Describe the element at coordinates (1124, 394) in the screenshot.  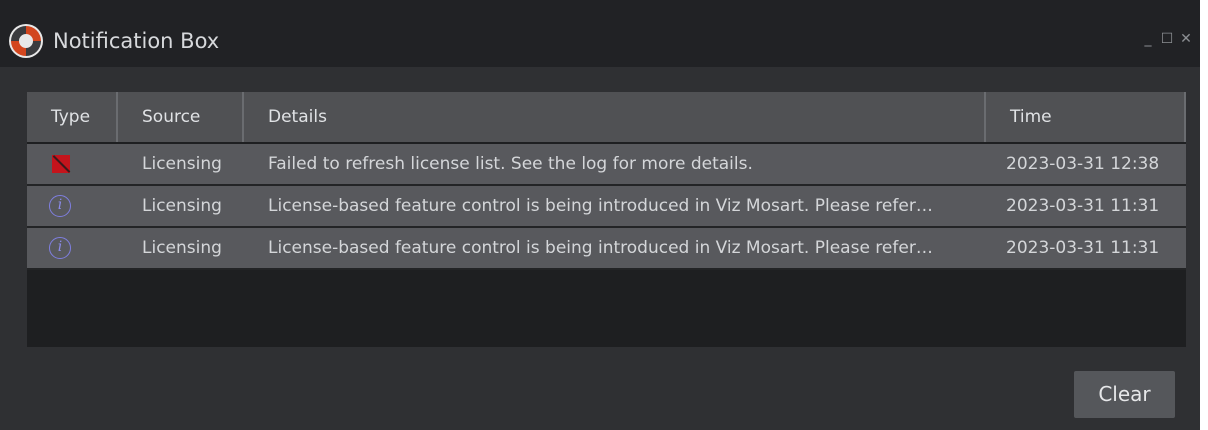
I see `clear-button: Clear` at that location.